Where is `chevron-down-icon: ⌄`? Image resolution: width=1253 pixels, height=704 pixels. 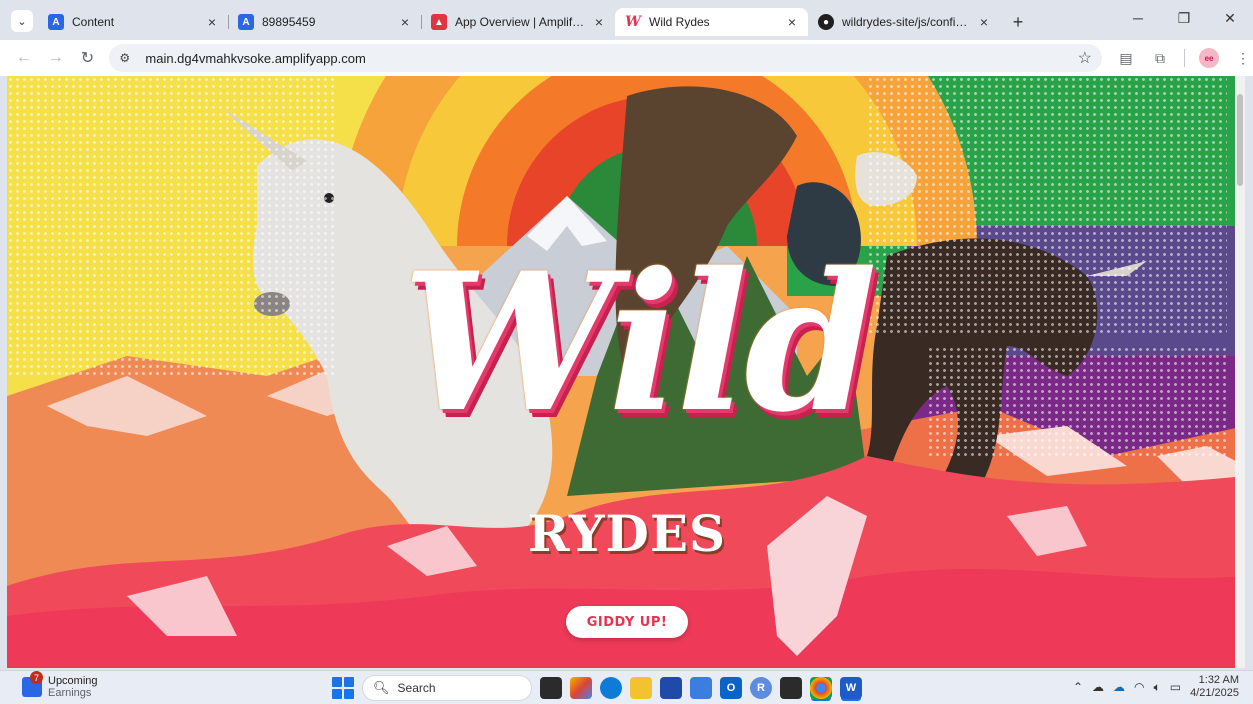
chevron-down-icon: ⌄ is located at coordinates (22, 21).